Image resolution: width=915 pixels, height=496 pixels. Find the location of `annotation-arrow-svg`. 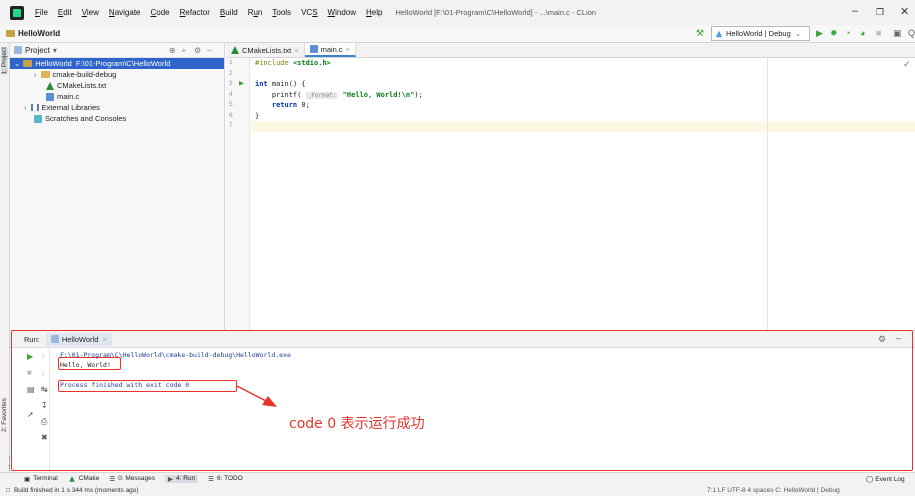

annotation-arrow-svg is located at coordinates (256, 396).